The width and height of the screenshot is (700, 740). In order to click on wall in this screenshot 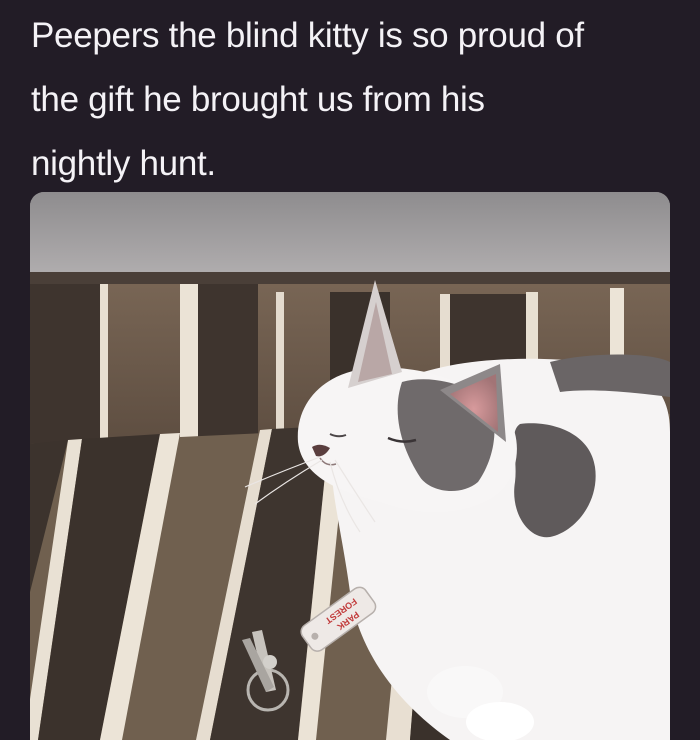, I will do `click(350, 238)`.